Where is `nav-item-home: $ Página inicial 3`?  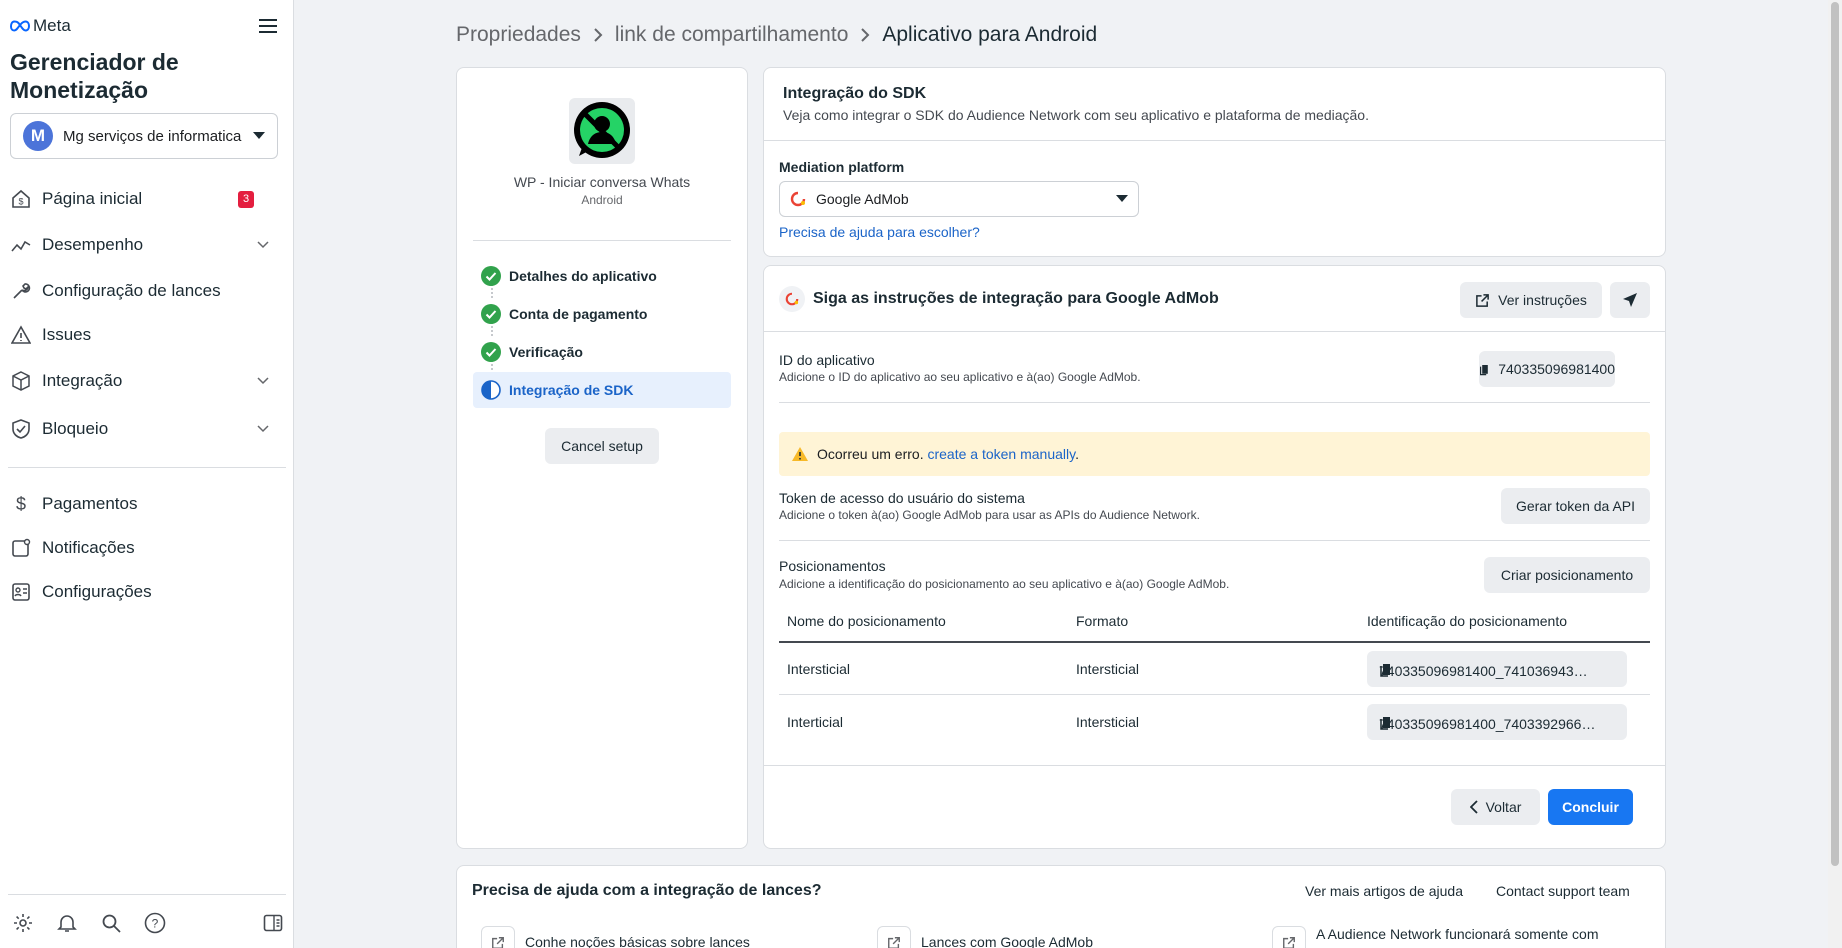 nav-item-home: $ Página inicial 3 is located at coordinates (142, 199).